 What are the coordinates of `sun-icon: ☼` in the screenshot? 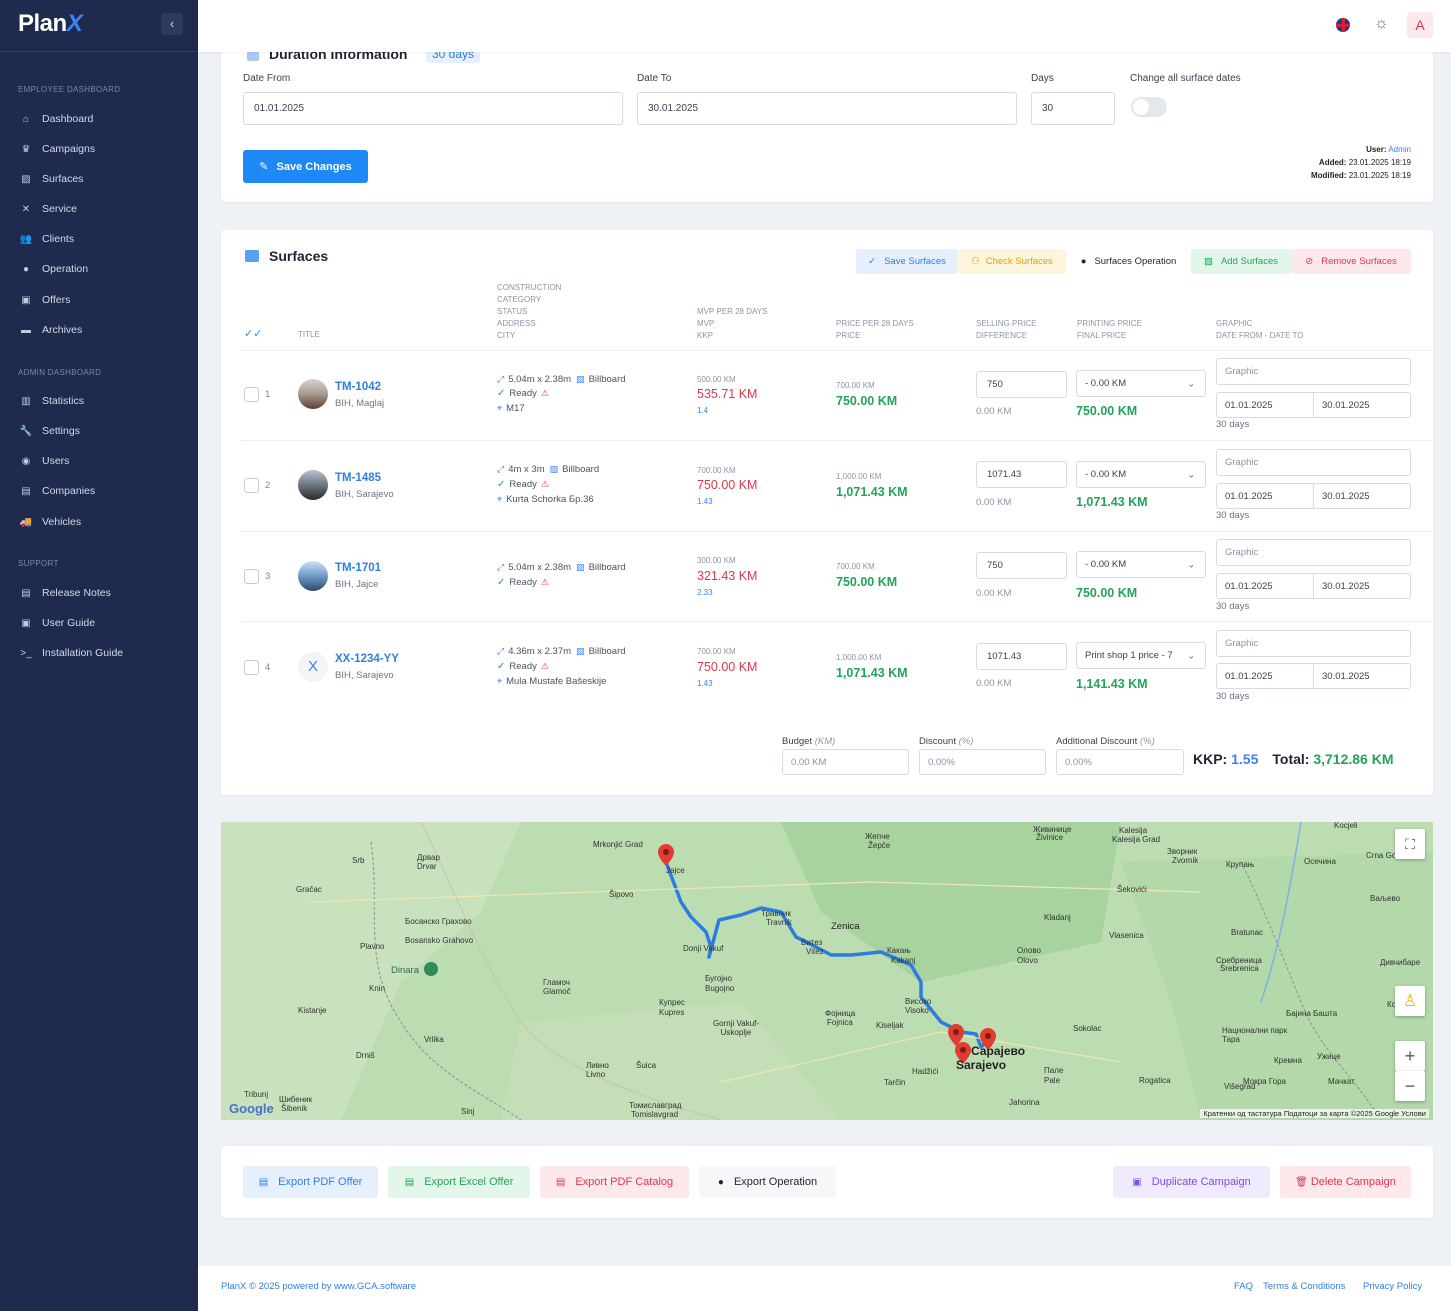 It's located at (1381, 24).